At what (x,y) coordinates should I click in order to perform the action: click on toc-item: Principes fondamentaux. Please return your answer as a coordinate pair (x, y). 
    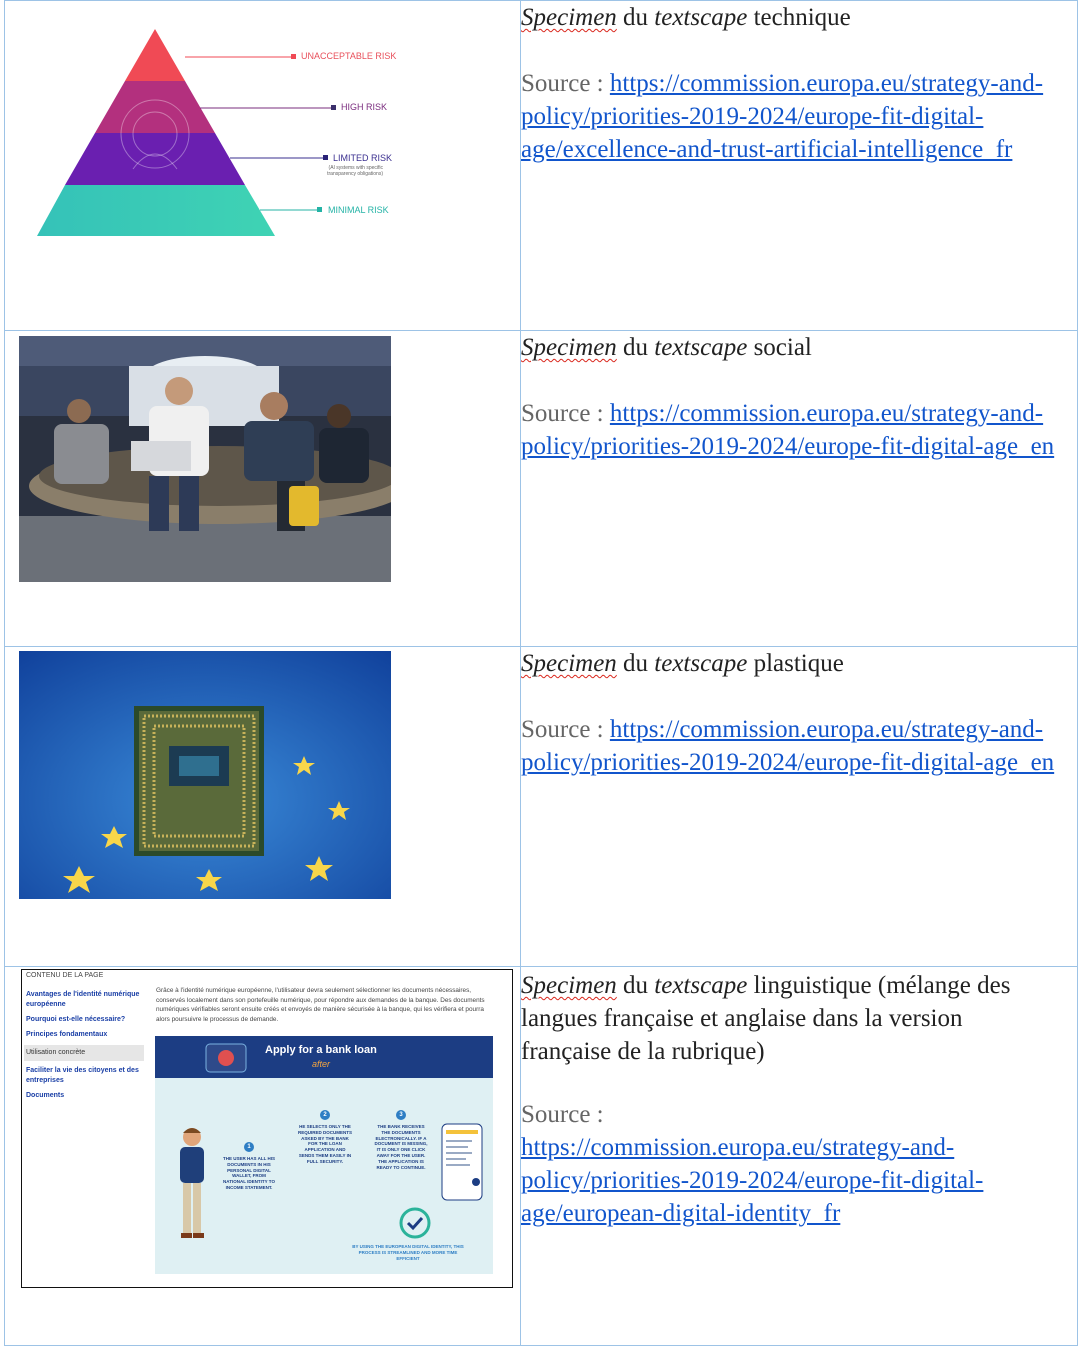
    Looking at the image, I should click on (85, 1035).